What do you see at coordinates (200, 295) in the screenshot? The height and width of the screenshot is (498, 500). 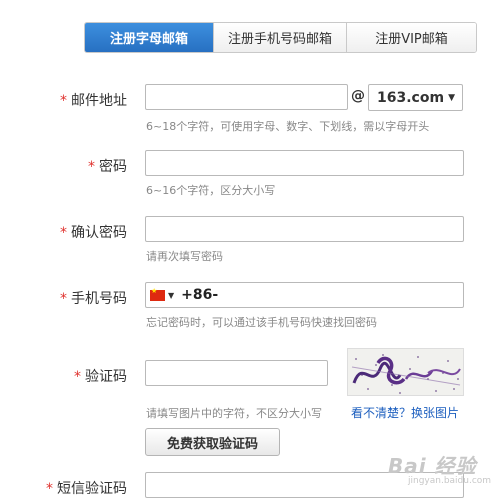 I see `country-code: +86-` at bounding box center [200, 295].